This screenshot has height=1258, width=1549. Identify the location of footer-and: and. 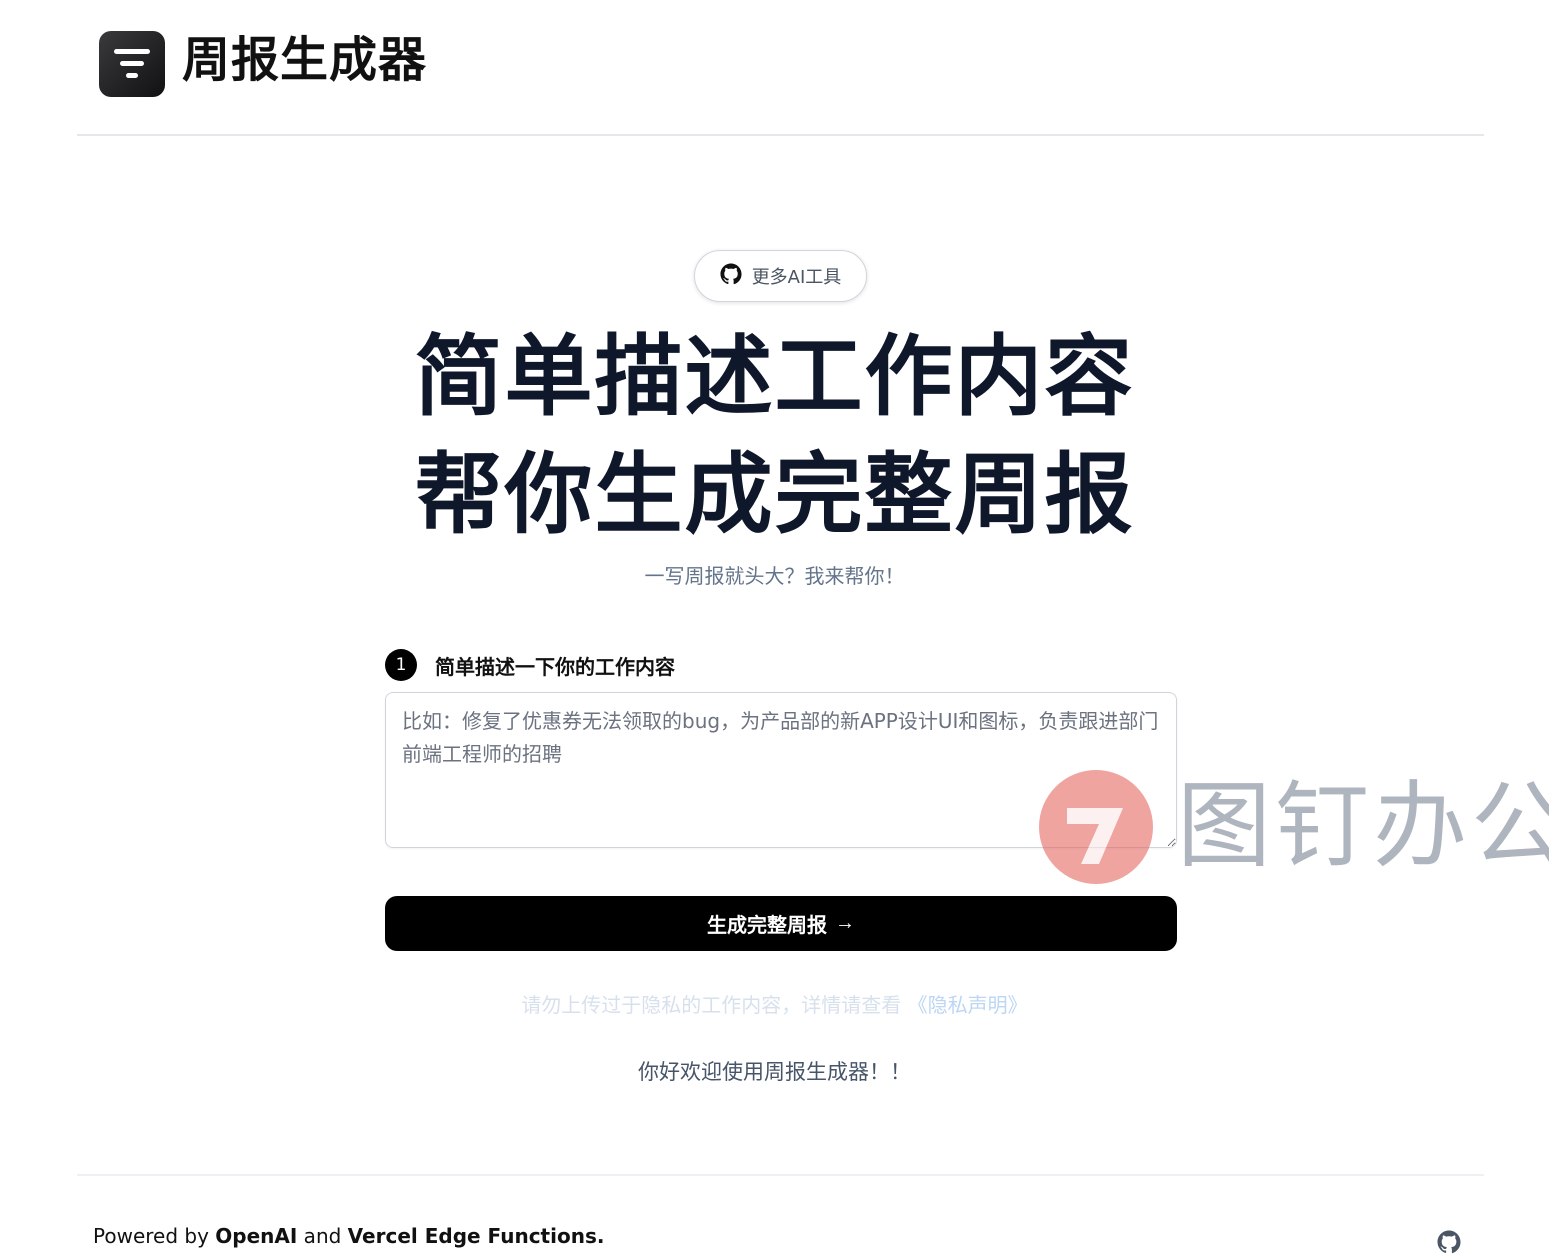
(322, 1236).